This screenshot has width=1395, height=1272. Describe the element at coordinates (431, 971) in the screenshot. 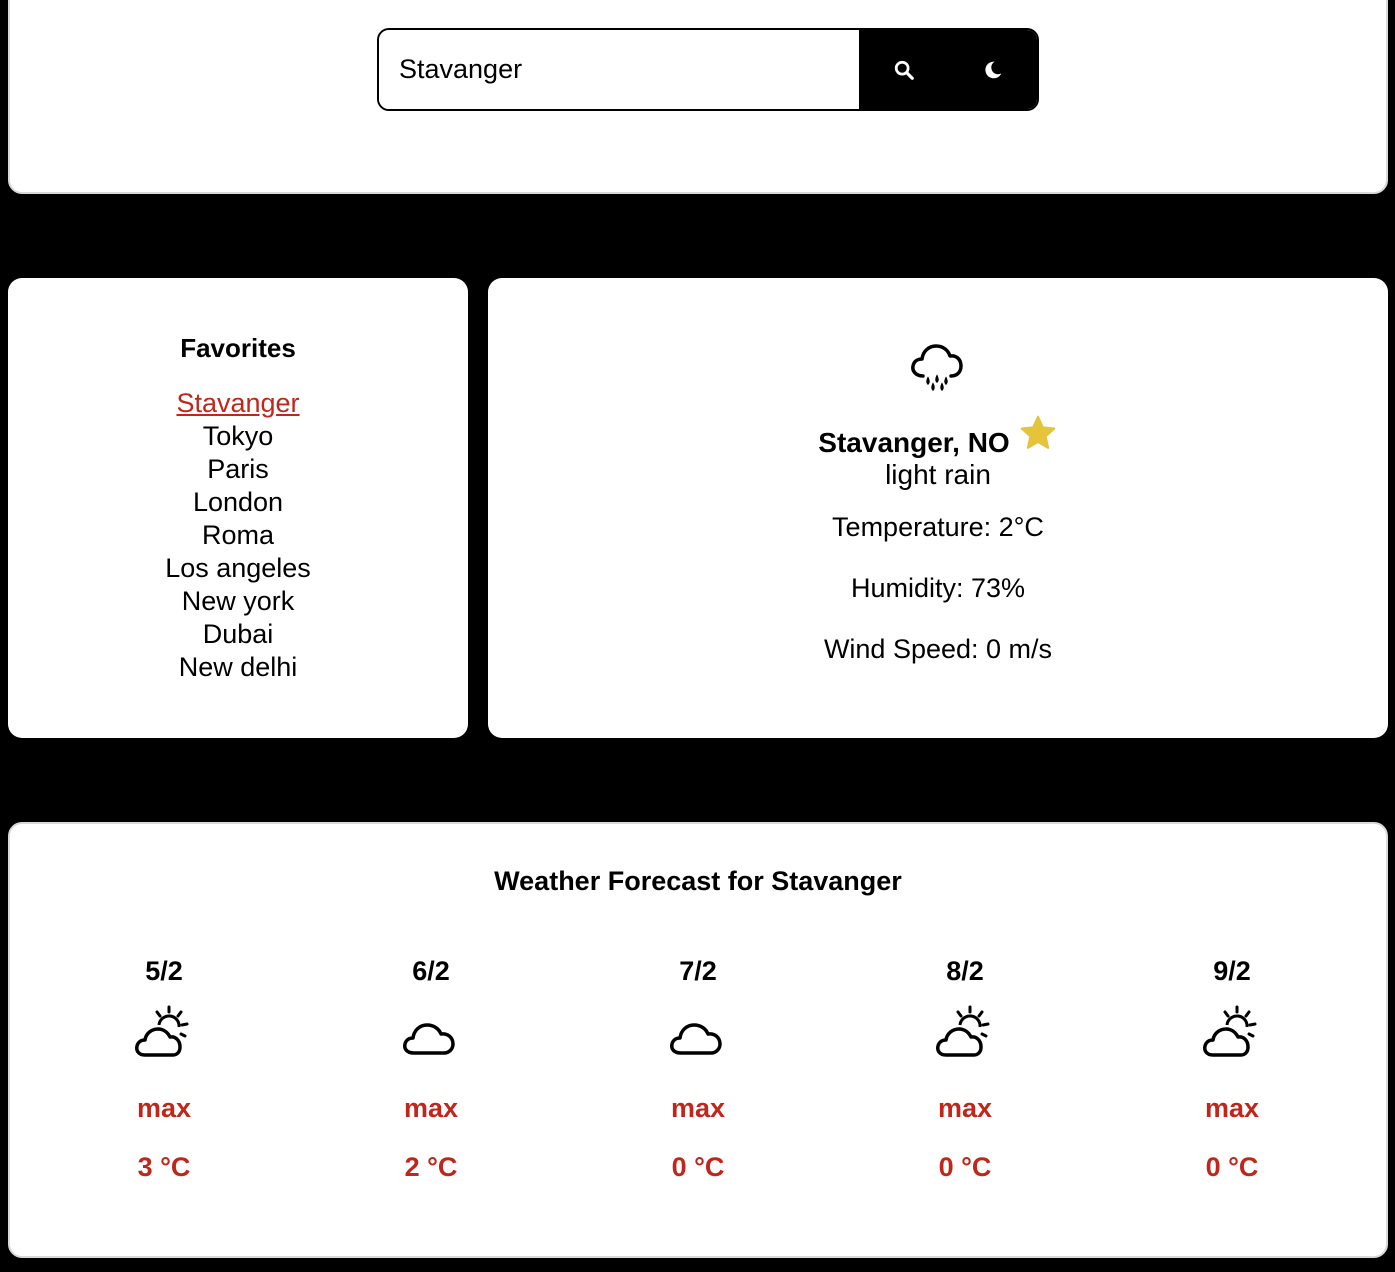

I see `forecast-date: 6/2` at that location.